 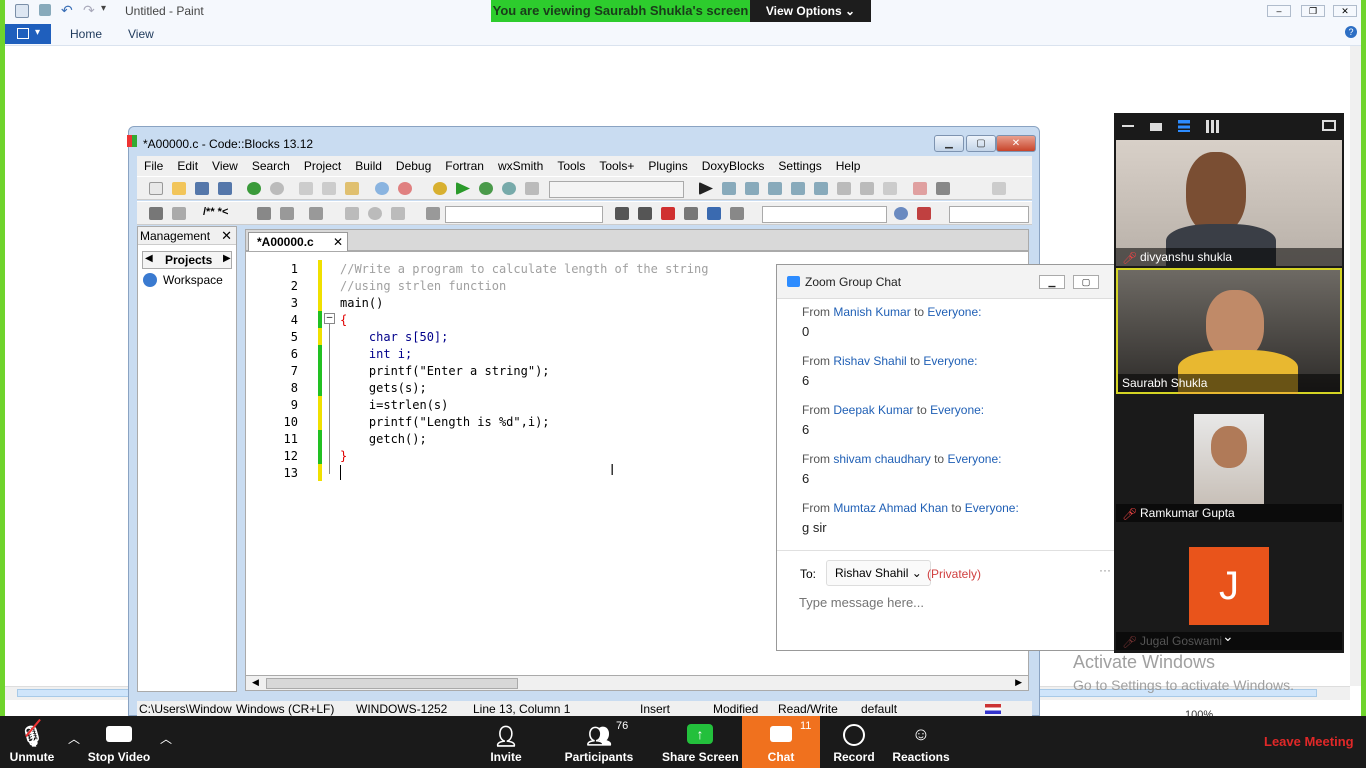 I want to click on debug-continue-icon, so click(x=706, y=188).